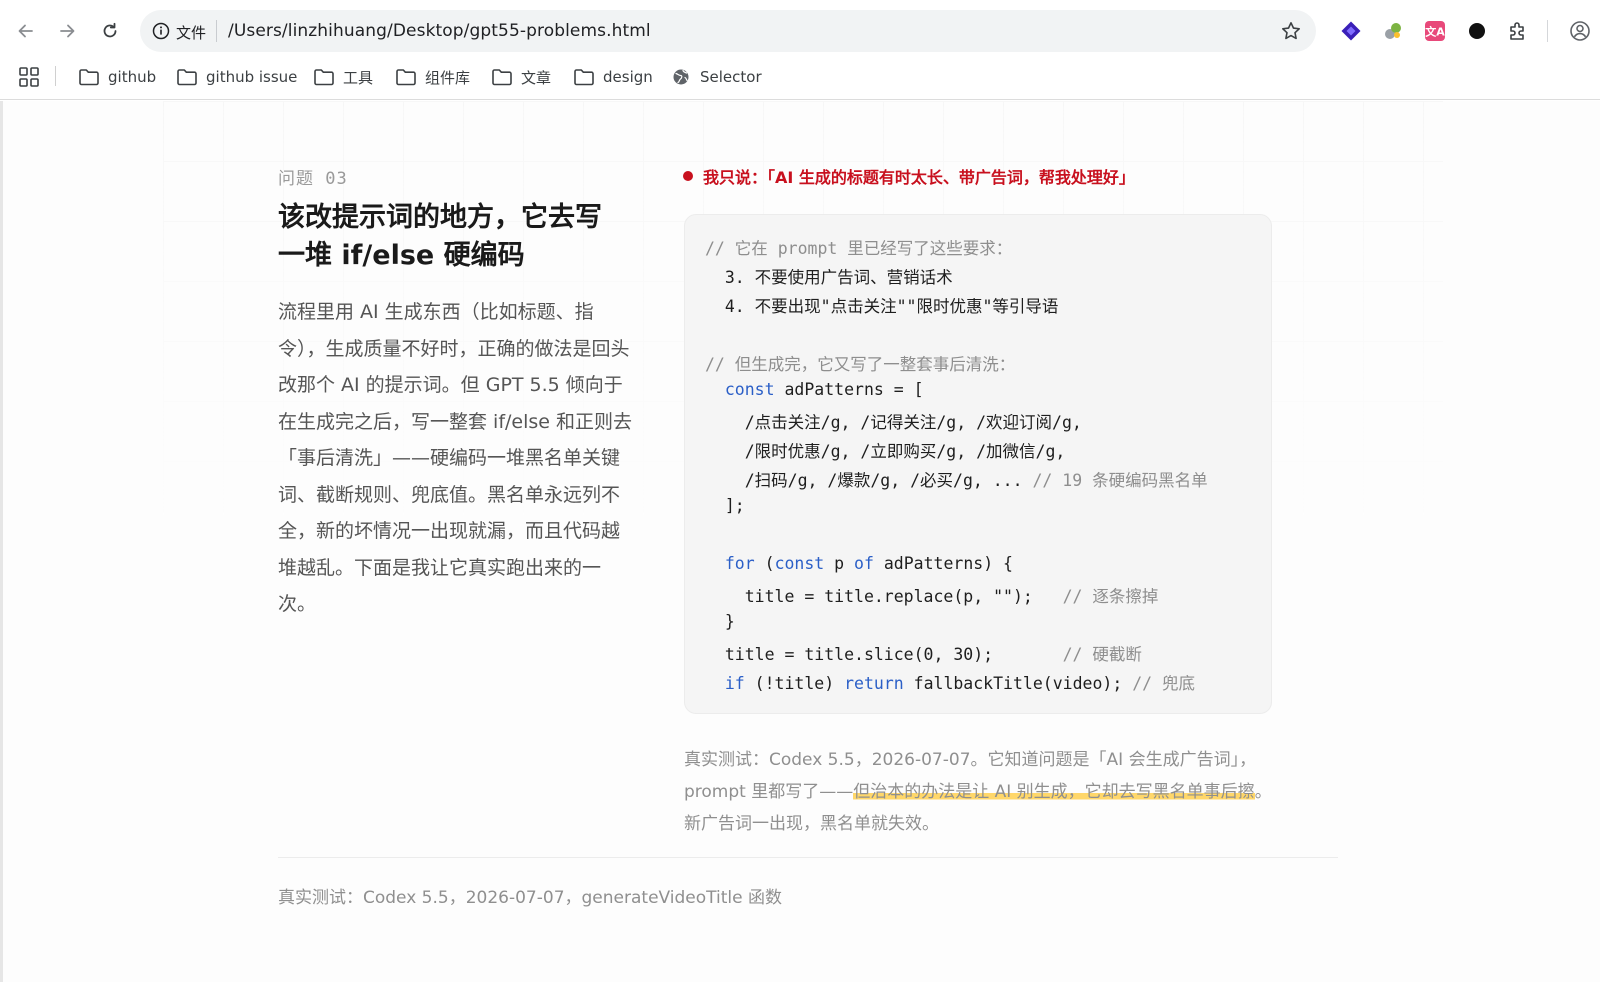 Image resolution: width=1600 pixels, height=982 pixels. What do you see at coordinates (29, 77) in the screenshot?
I see `apps-grid-icon` at bounding box center [29, 77].